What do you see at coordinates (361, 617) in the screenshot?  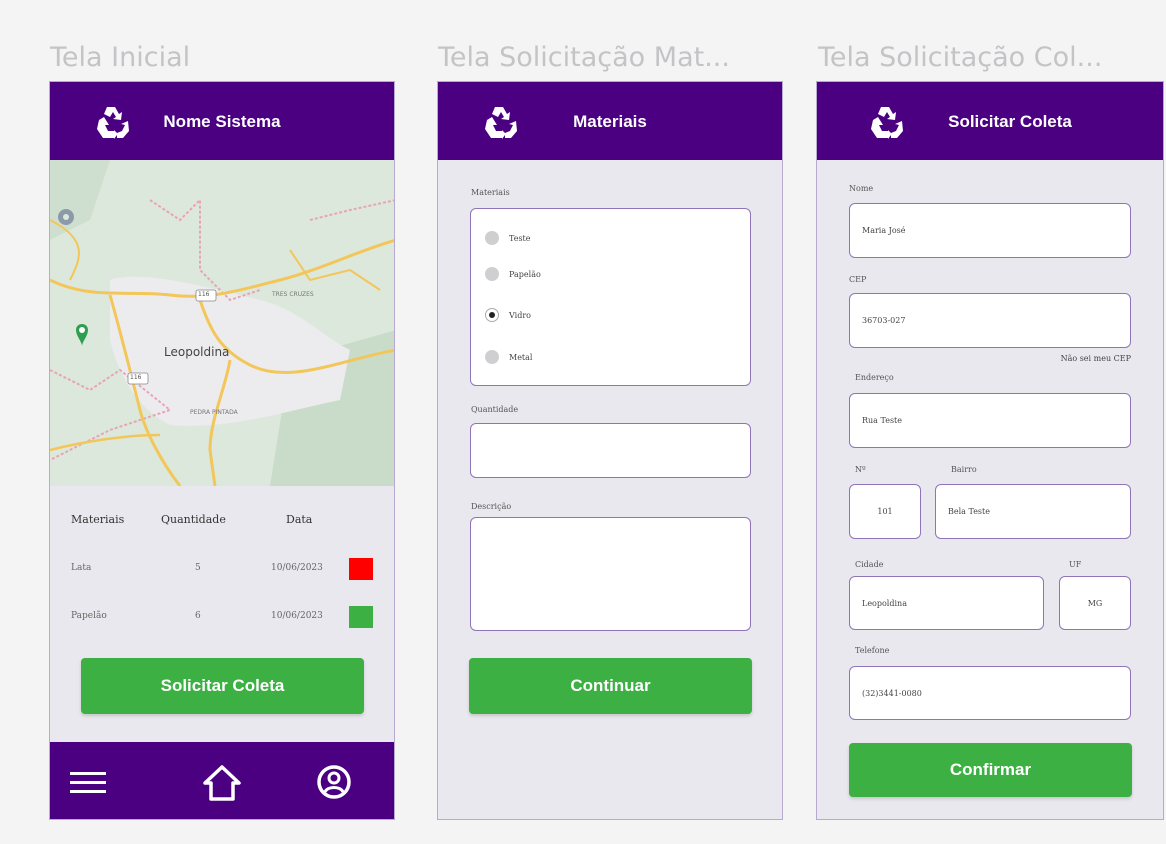 I see `status-indicator-green` at bounding box center [361, 617].